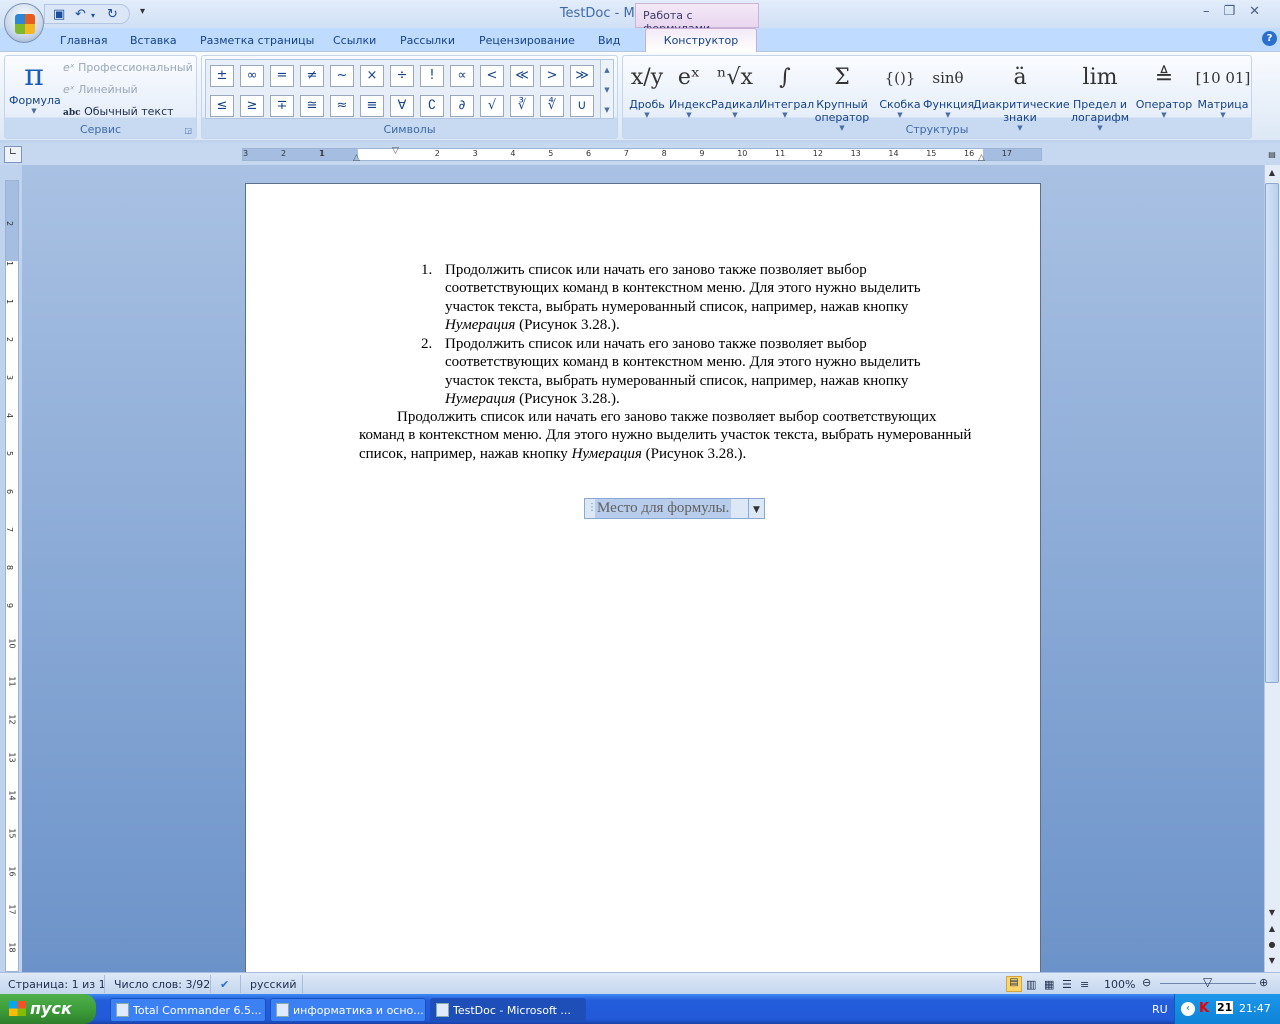  What do you see at coordinates (647, 88) in the screenshot?
I see `structure-button: x/y Дробь ▼` at bounding box center [647, 88].